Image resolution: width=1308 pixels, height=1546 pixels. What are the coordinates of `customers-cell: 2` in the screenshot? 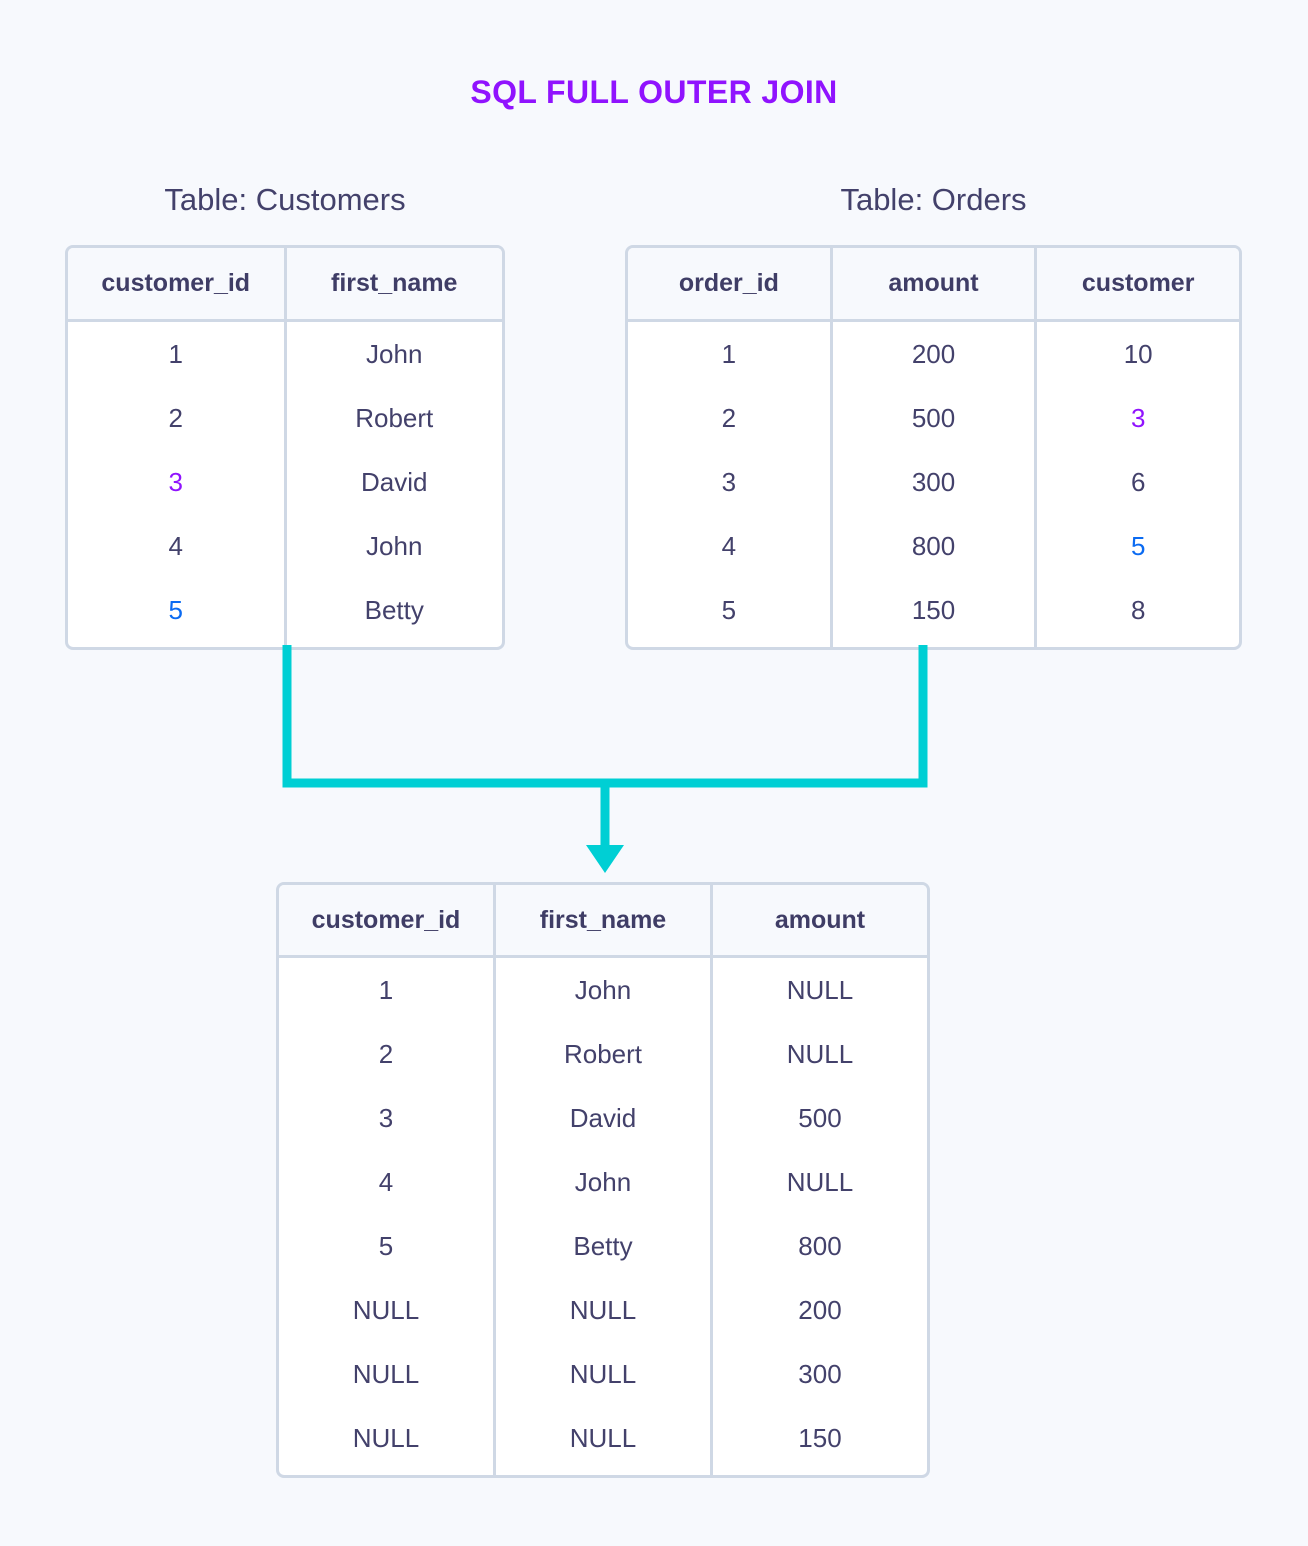 It's located at (176, 418).